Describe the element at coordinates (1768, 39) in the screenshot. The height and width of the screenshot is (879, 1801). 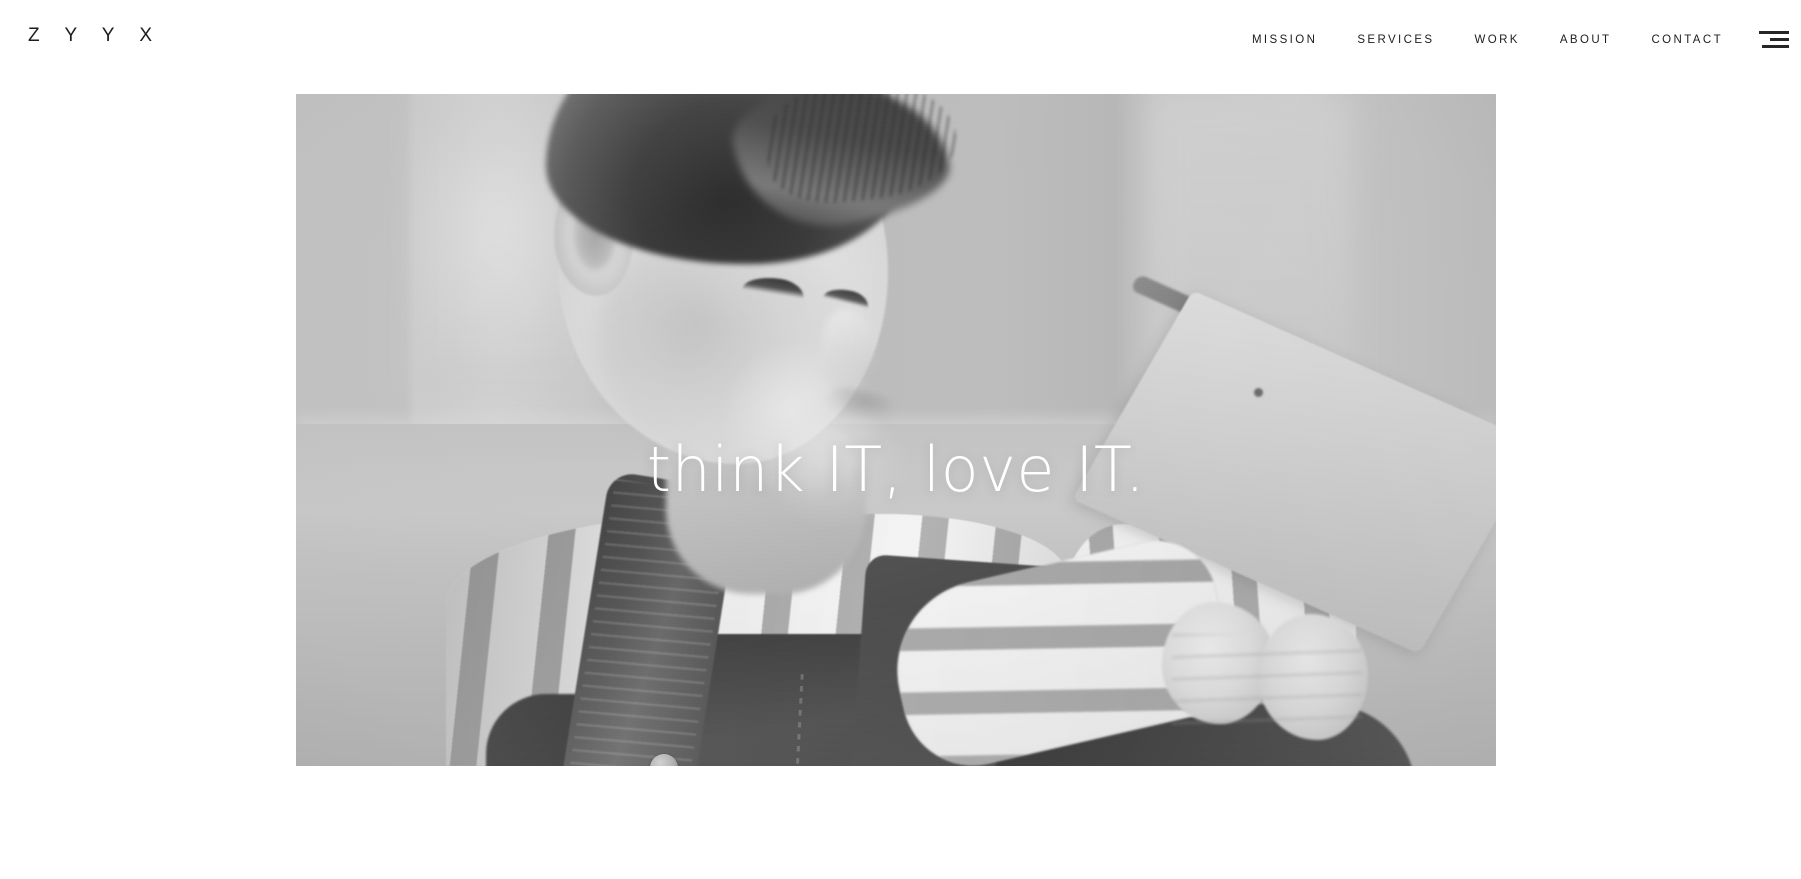
I see `hamburger-icon` at that location.